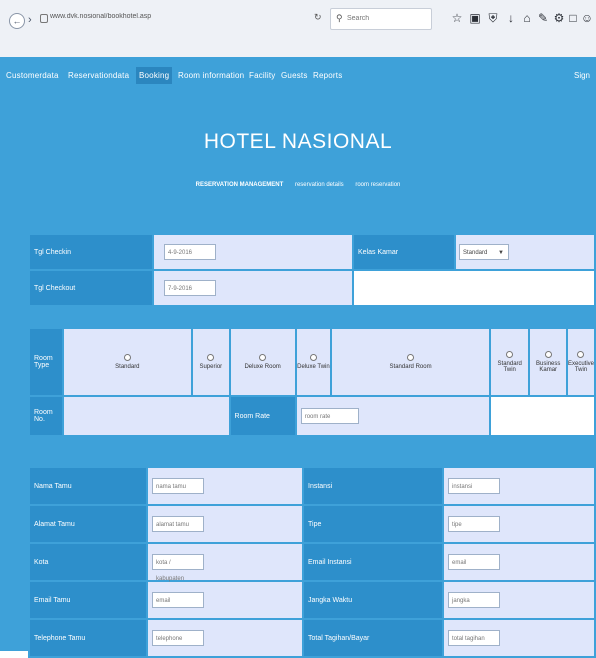 The image size is (596, 658). Describe the element at coordinates (91, 252) in the screenshot. I see `checkin-label: Tgl Checkin` at that location.